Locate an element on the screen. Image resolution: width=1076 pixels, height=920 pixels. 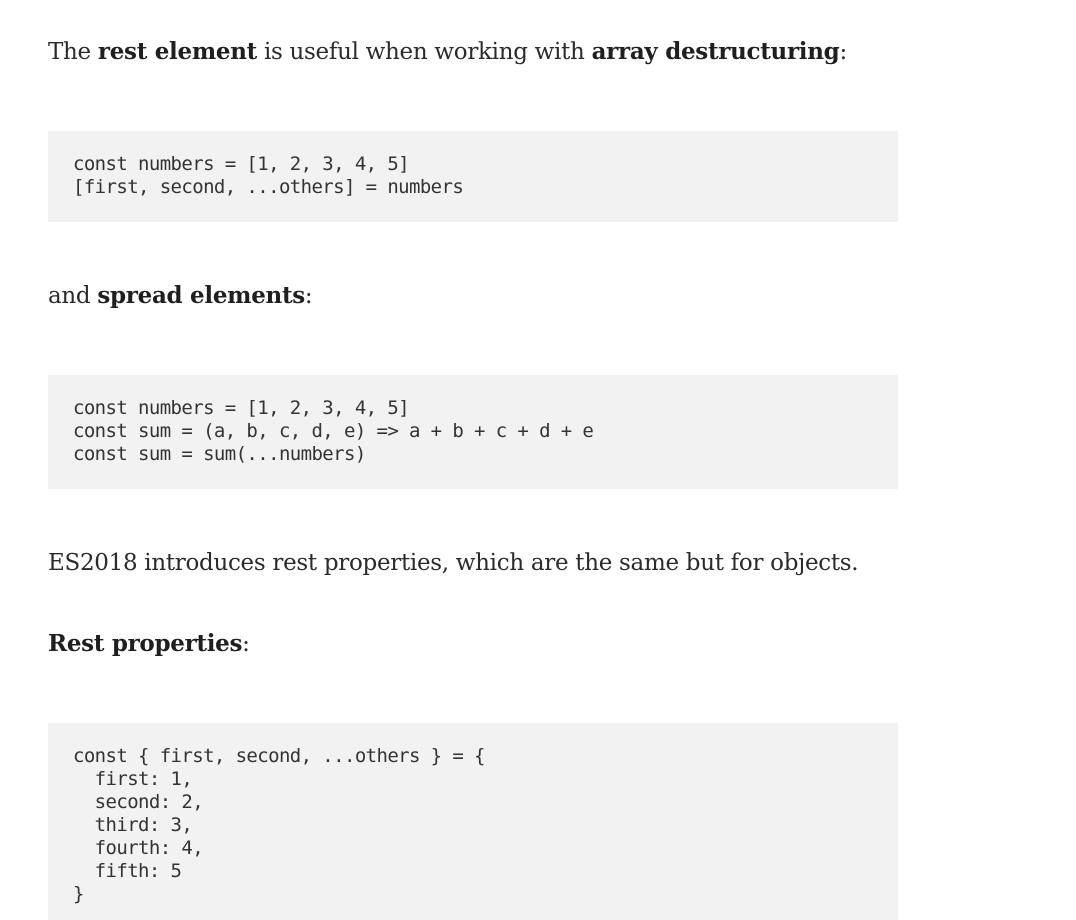
strong-rest-element: rest element is located at coordinates (177, 51).